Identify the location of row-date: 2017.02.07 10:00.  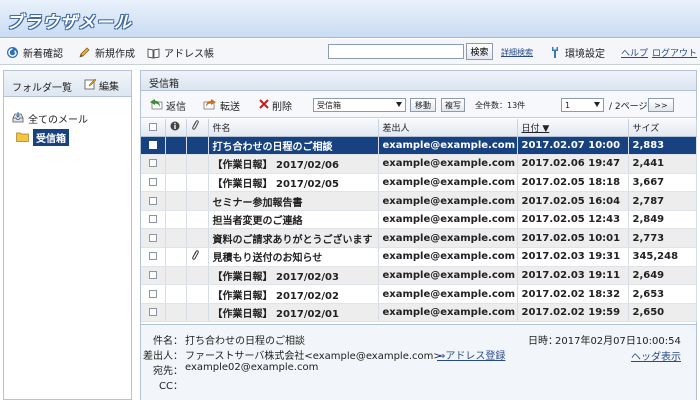
(573, 146).